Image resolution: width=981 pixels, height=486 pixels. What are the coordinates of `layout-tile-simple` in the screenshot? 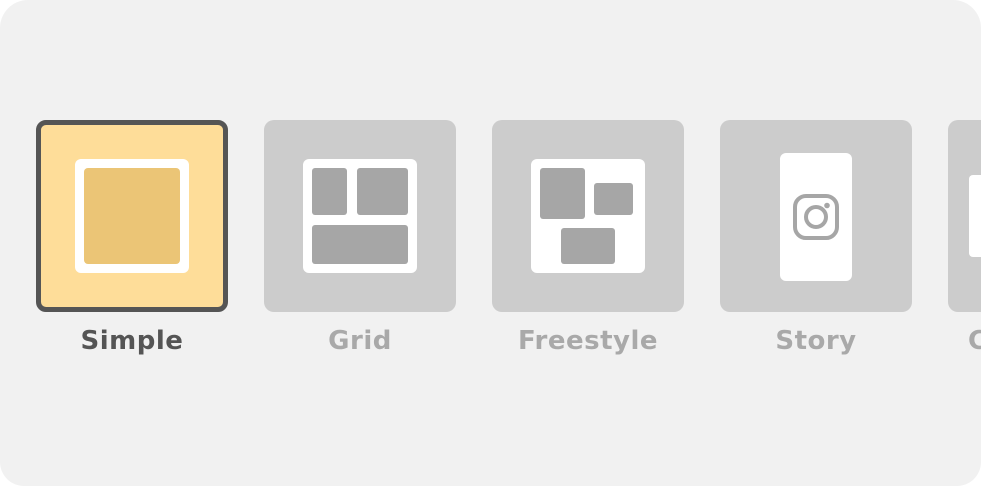 It's located at (132, 216).